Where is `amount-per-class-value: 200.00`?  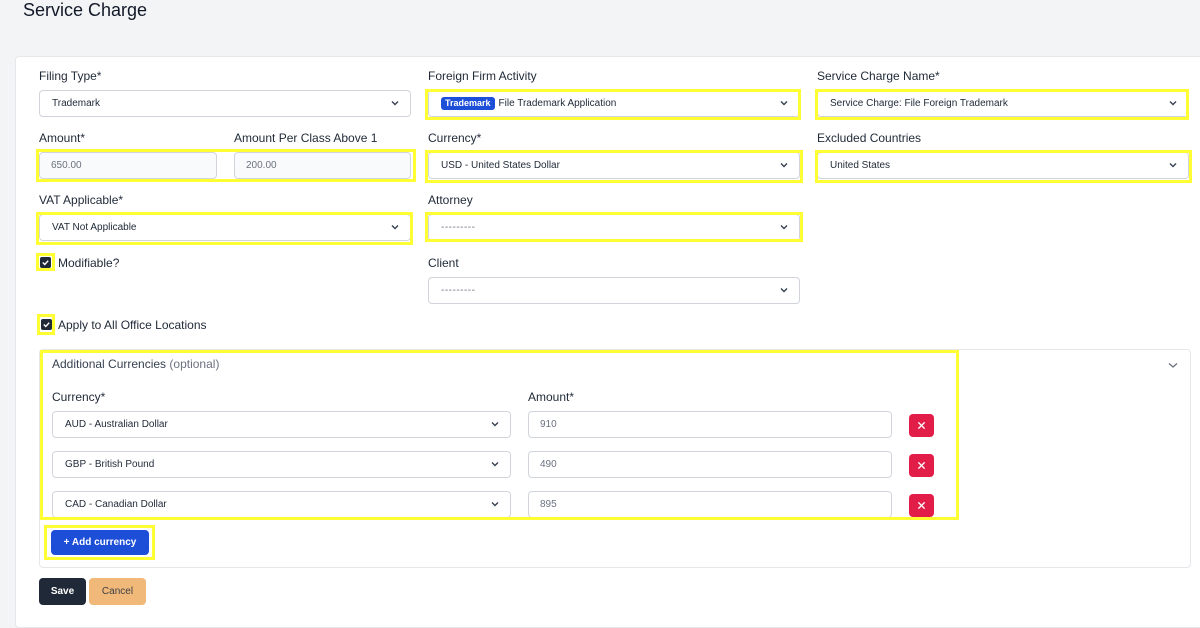
amount-per-class-value: 200.00 is located at coordinates (261, 165).